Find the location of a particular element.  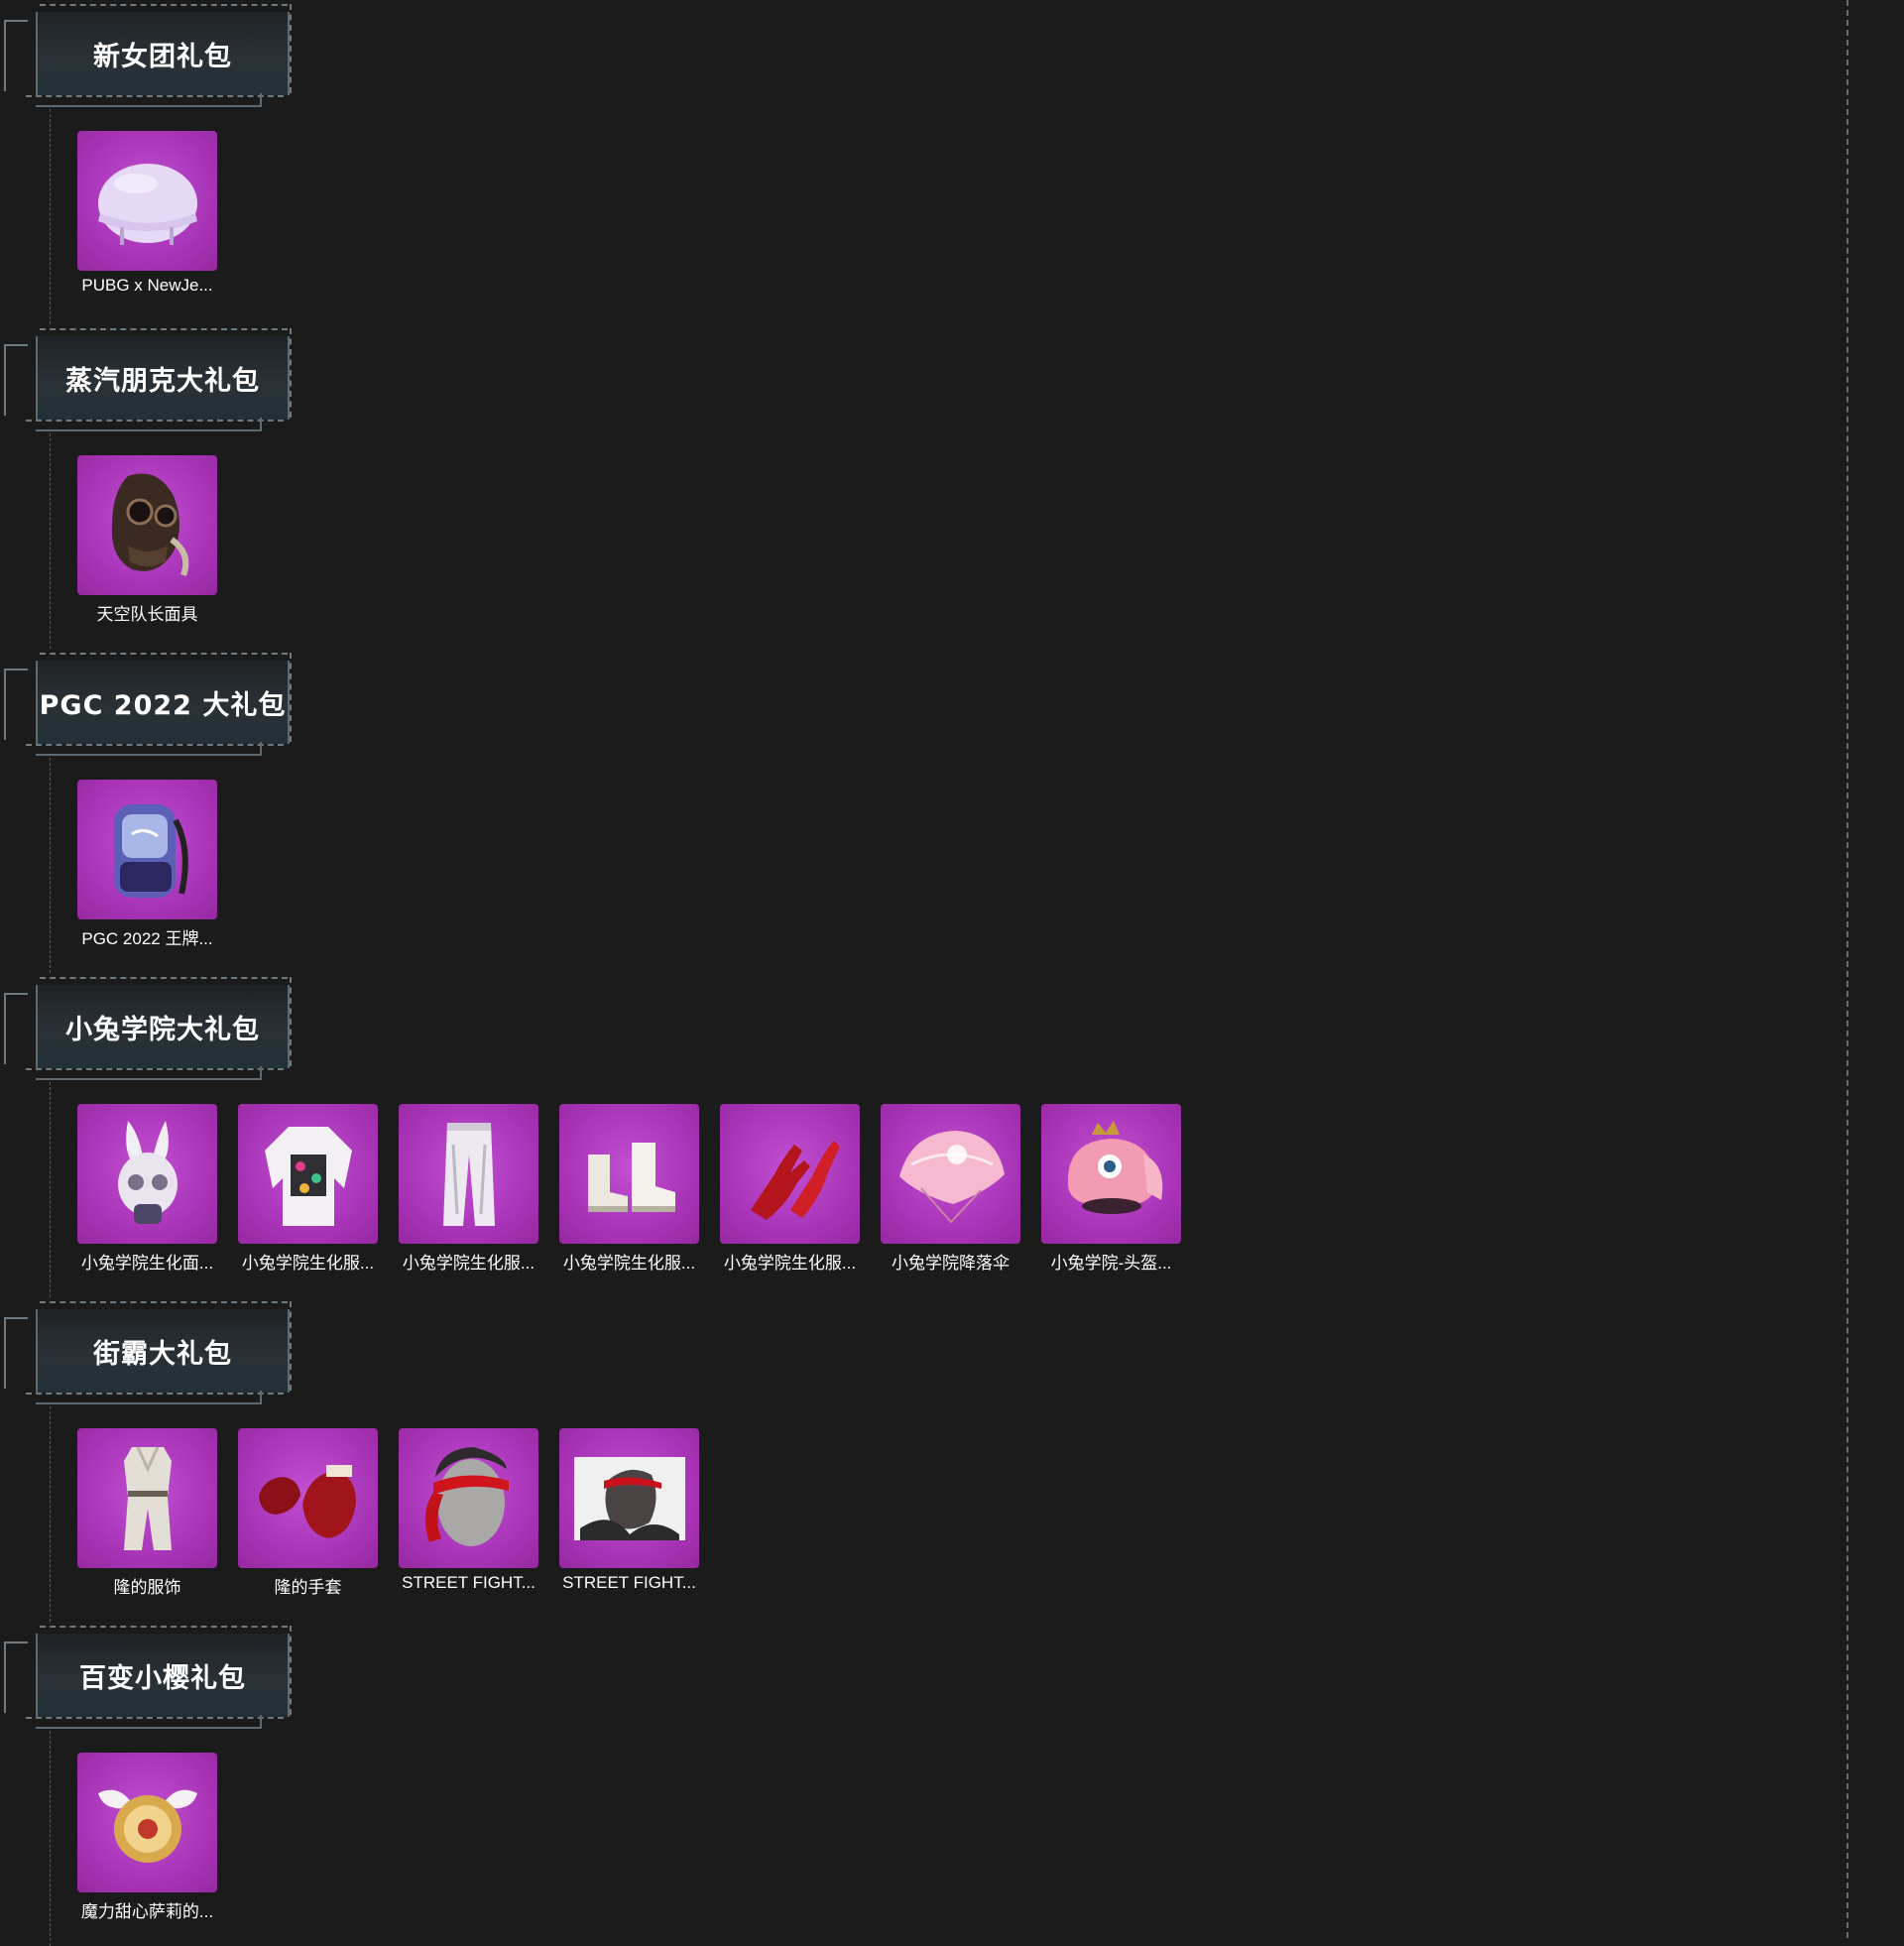

headband-head-icon is located at coordinates (469, 1498).